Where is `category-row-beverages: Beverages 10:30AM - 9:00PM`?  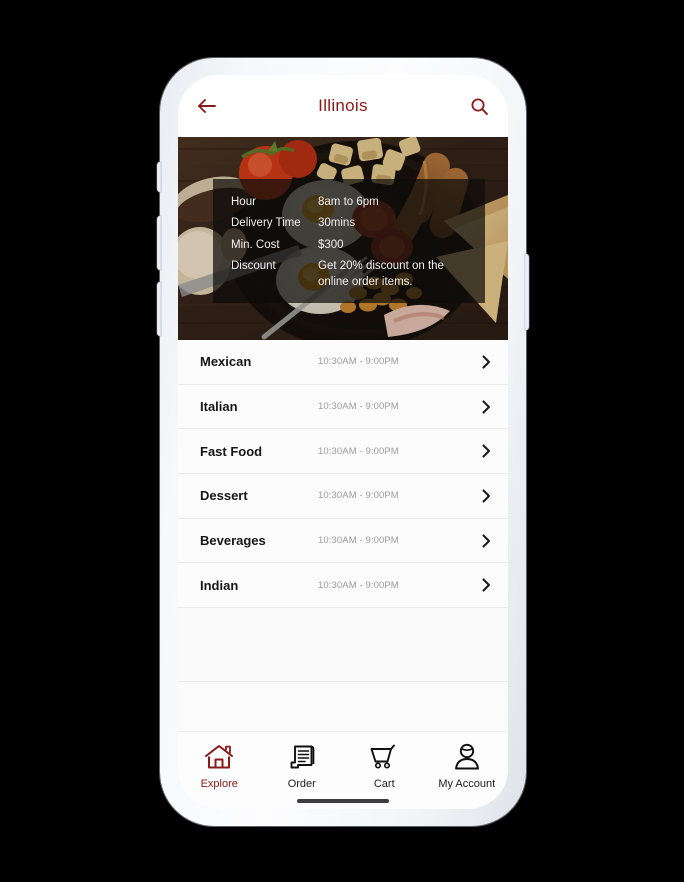 category-row-beverages: Beverages 10:30AM - 9:00PM is located at coordinates (343, 541).